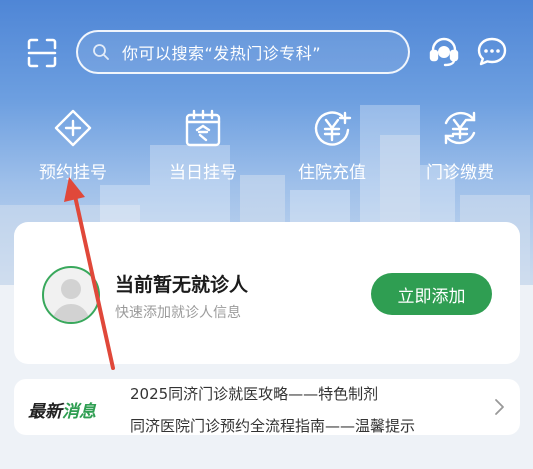  Describe the element at coordinates (203, 128) in the screenshot. I see `calendar-today-icon` at that location.